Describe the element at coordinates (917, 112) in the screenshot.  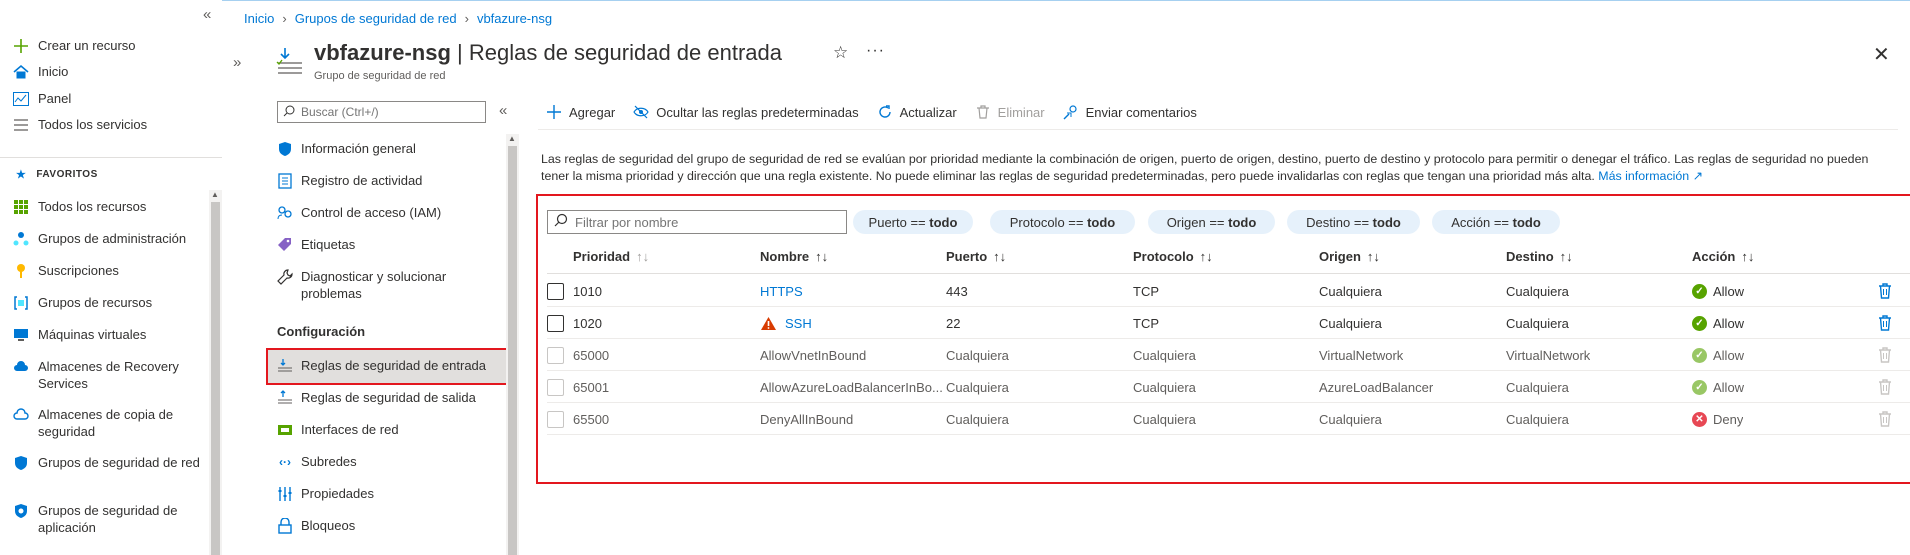
I see `refresh-button: Actualizar` at that location.